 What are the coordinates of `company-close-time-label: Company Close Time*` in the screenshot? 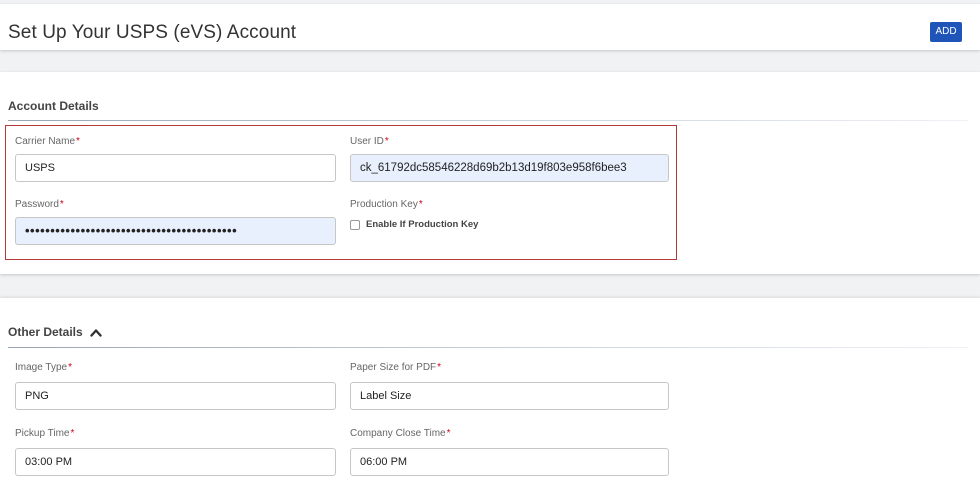 It's located at (400, 433).